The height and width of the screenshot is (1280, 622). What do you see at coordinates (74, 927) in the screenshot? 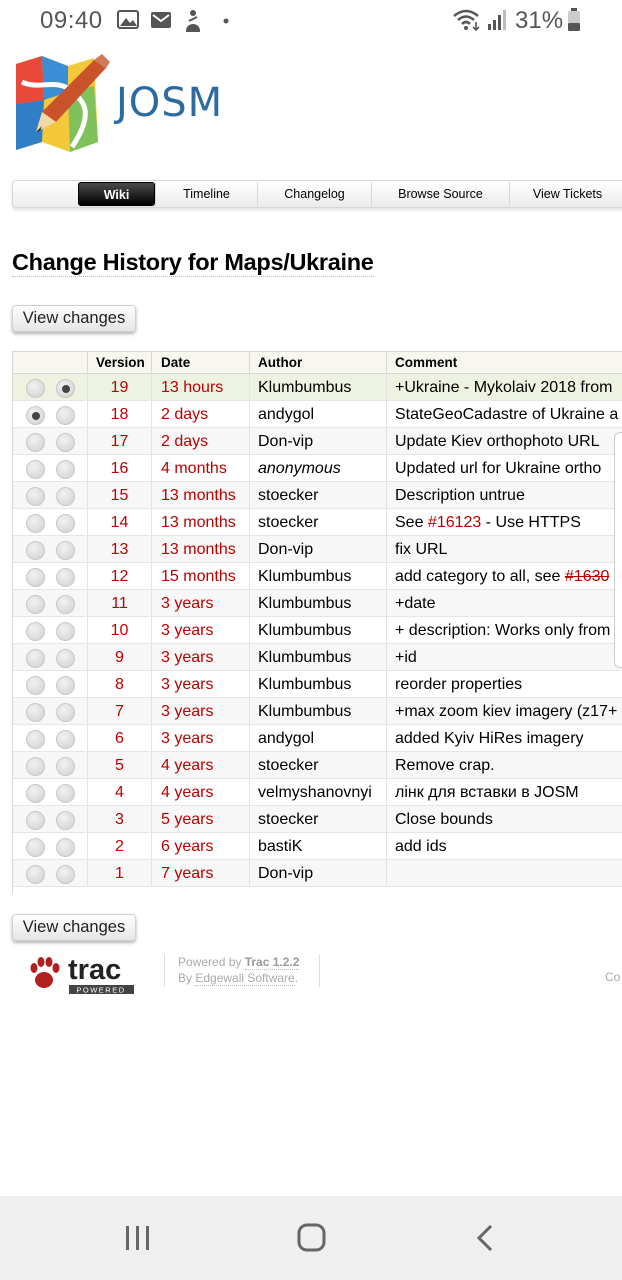
I see `view-changes-button-bottom: View changes` at bounding box center [74, 927].